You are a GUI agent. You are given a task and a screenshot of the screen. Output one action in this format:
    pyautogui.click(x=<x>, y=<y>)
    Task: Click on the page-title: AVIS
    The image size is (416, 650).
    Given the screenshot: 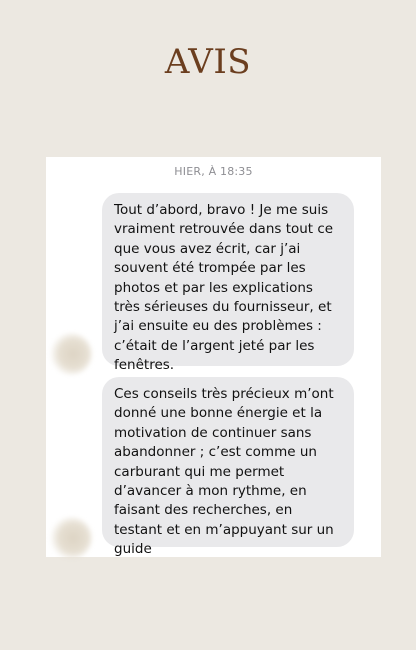 What is the action you would take?
    pyautogui.click(x=208, y=62)
    